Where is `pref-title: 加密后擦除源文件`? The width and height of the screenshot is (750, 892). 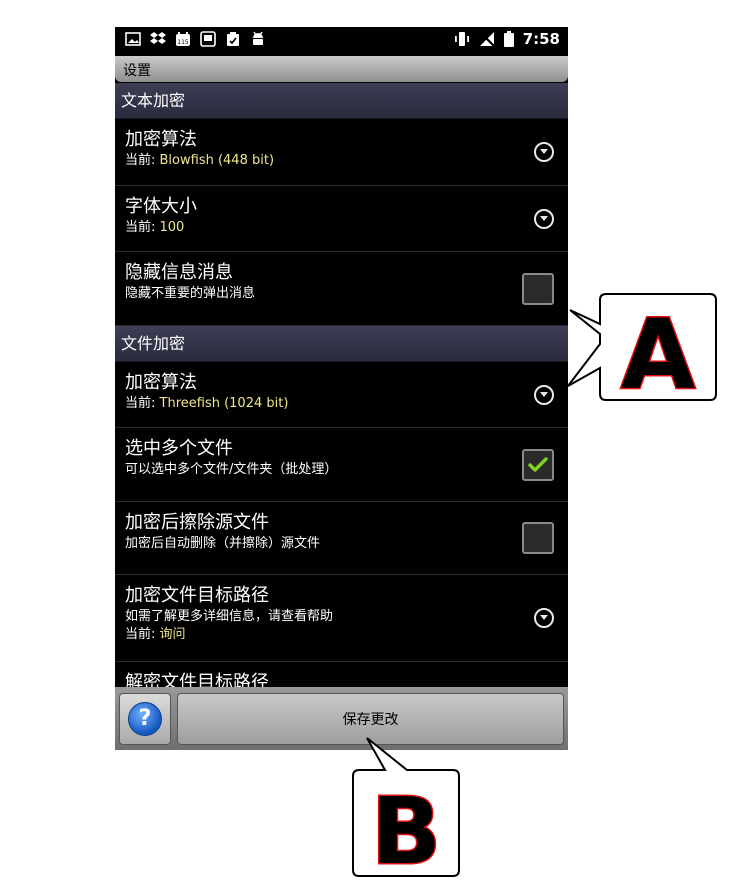 pref-title: 加密后擦除源文件 is located at coordinates (197, 522).